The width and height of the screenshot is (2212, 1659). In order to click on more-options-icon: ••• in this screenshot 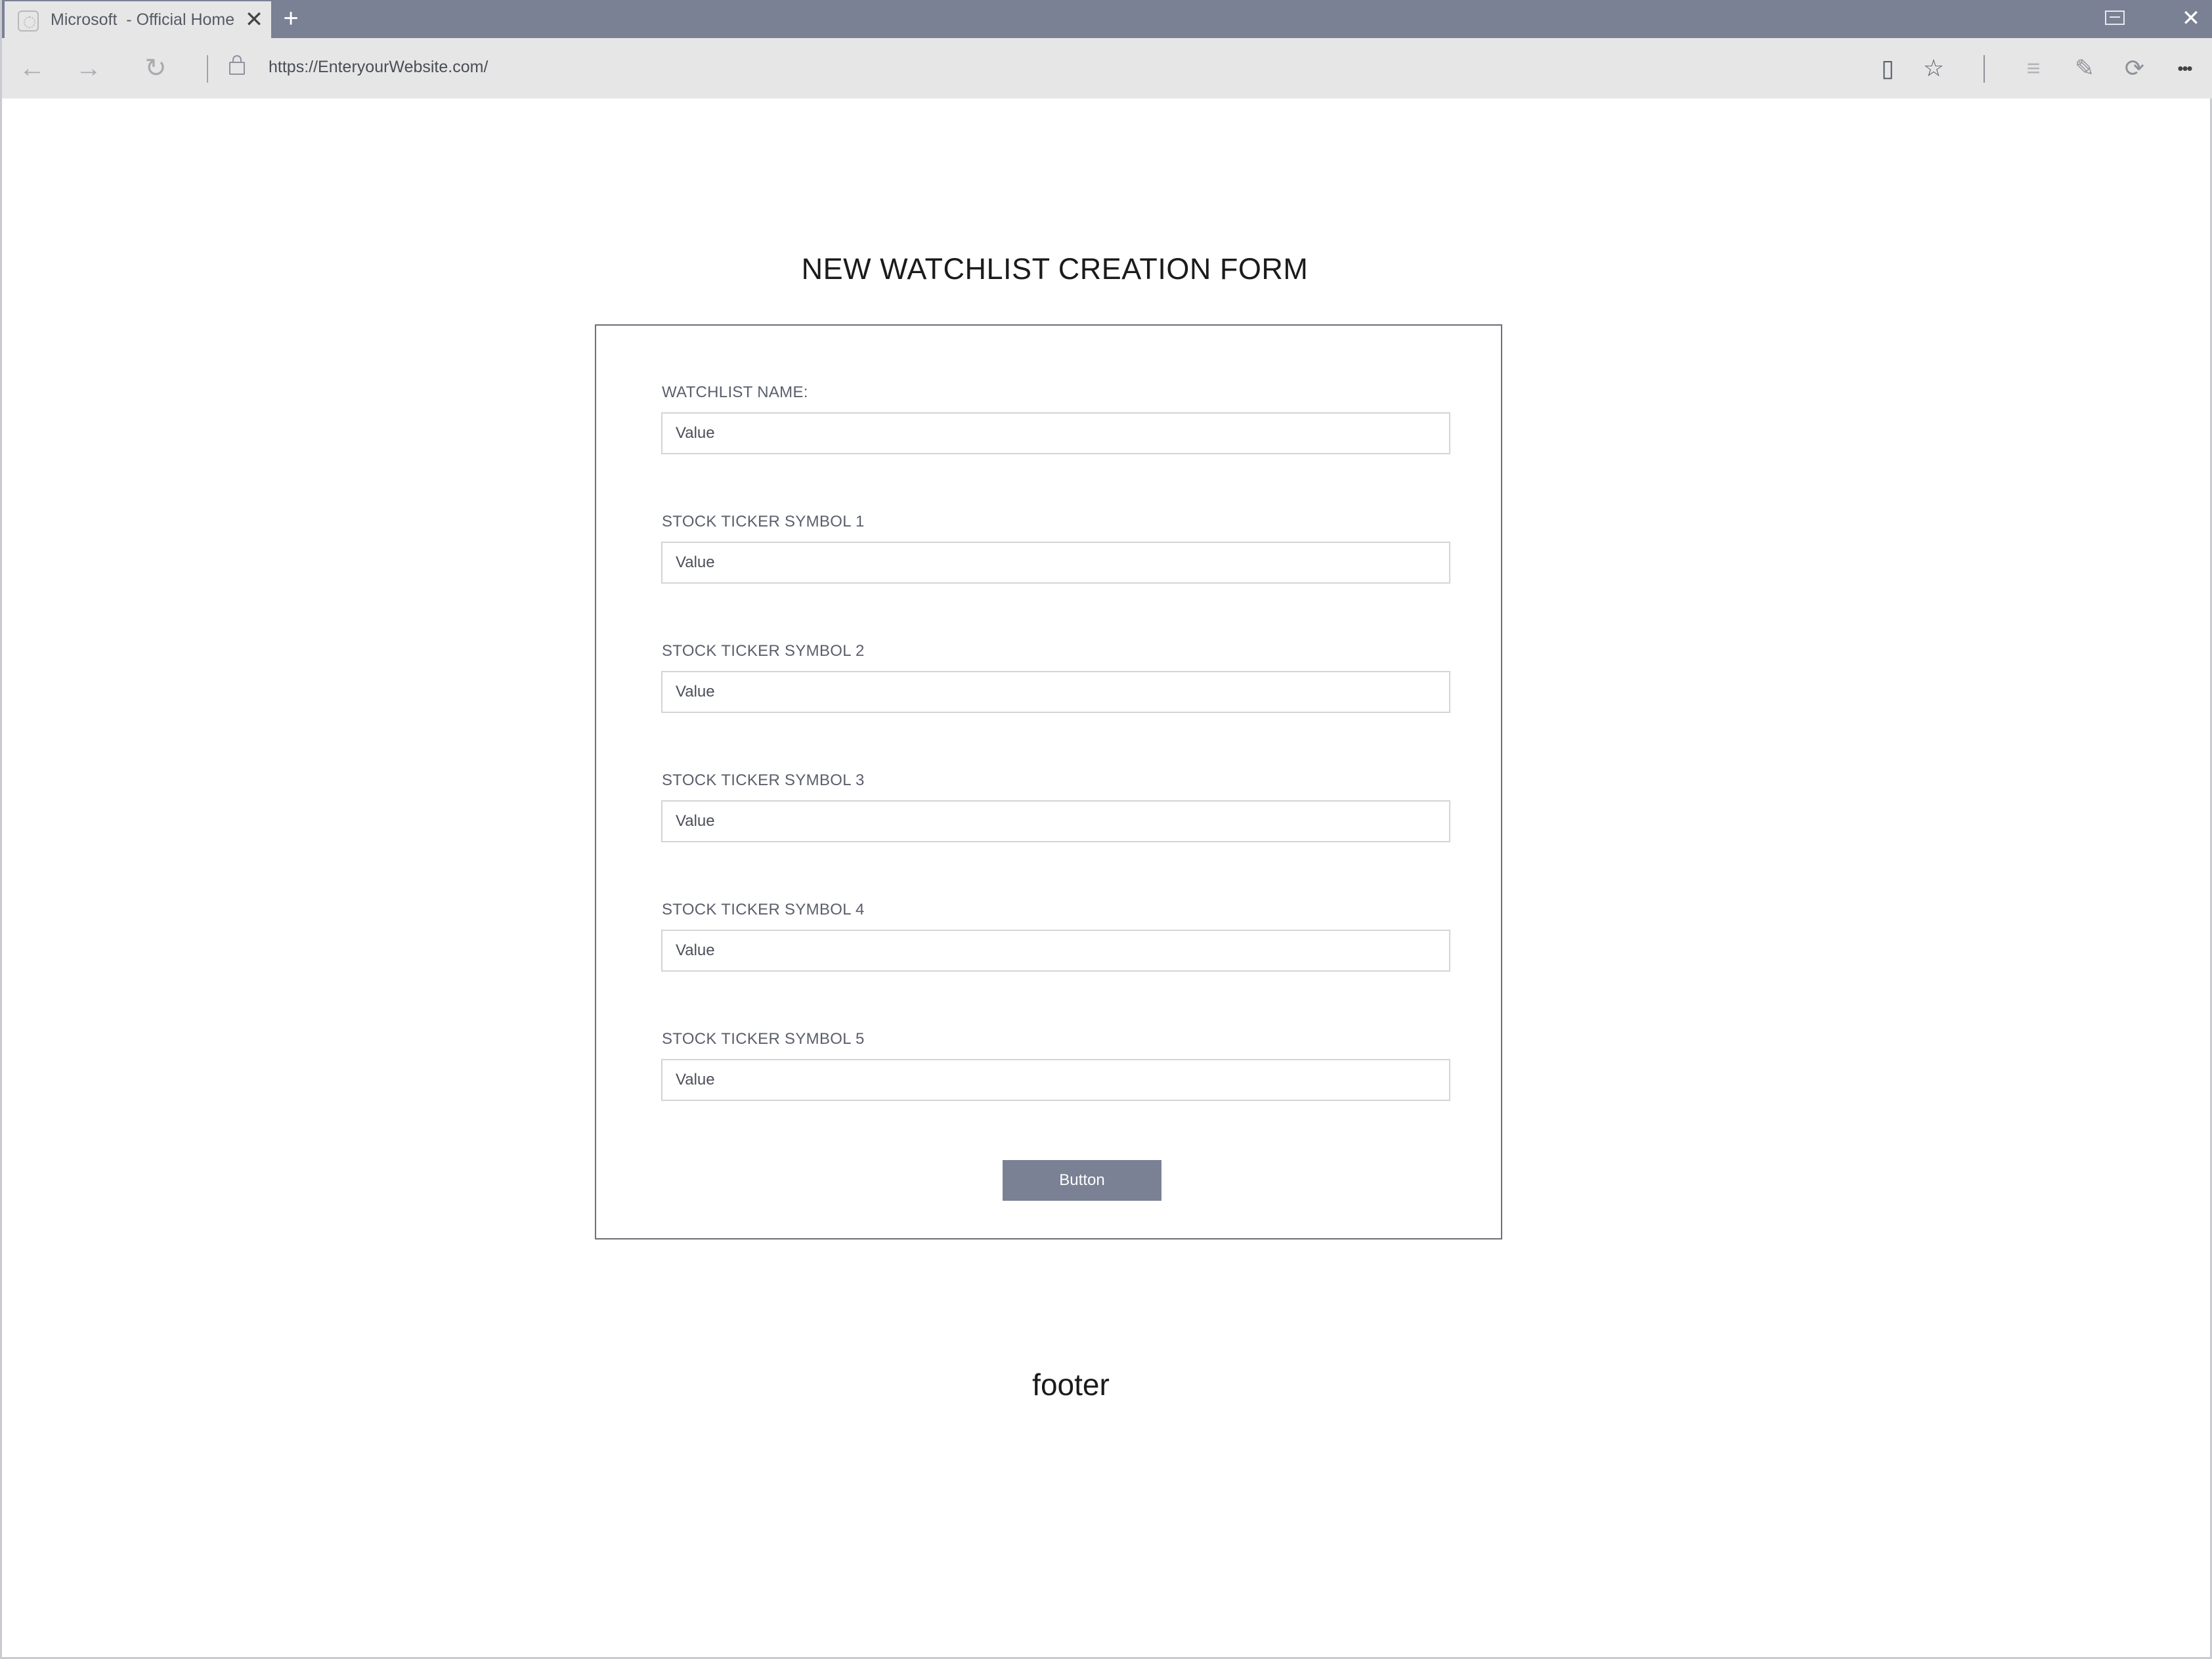, I will do `click(2184, 68)`.